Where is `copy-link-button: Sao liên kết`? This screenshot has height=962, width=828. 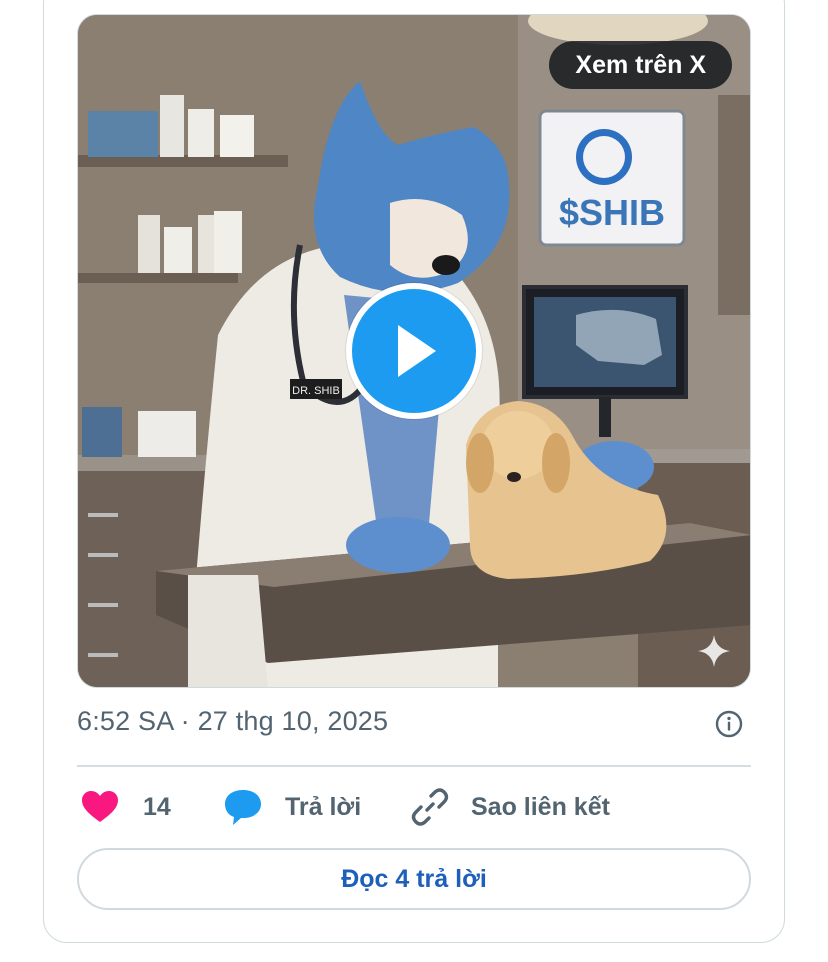 copy-link-button: Sao liên kết is located at coordinates (510, 807).